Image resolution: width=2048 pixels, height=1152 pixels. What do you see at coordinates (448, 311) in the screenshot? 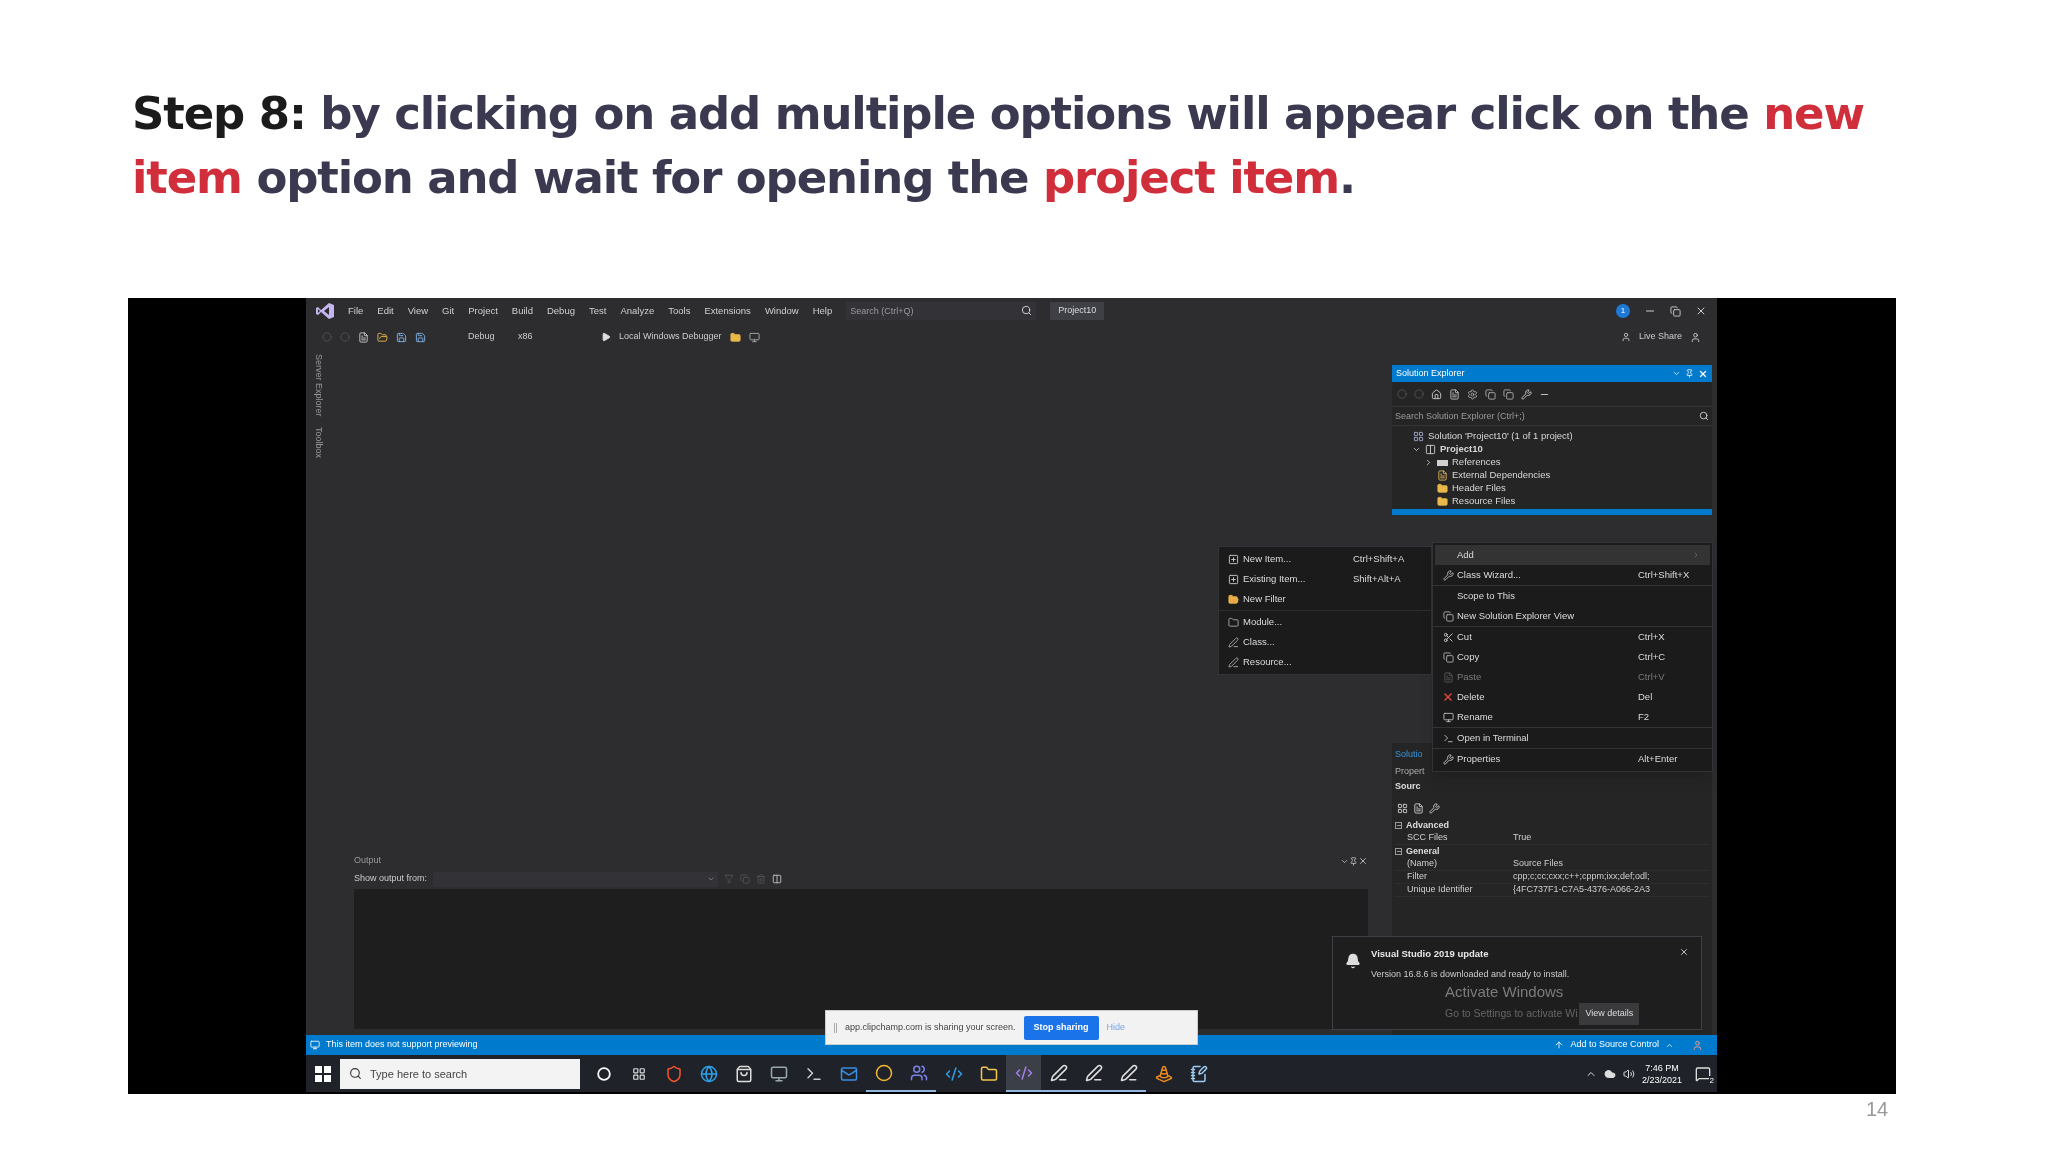
I see `menu-item: Git` at bounding box center [448, 311].